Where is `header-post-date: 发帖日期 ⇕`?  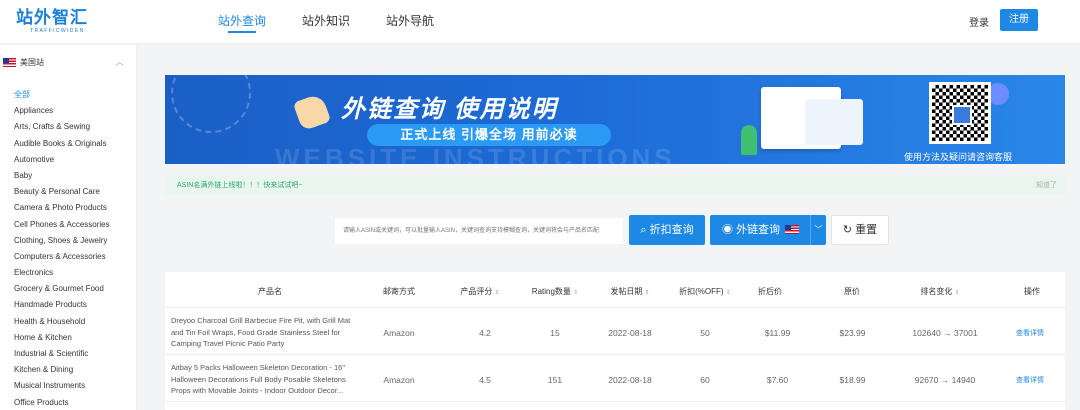 header-post-date: 发帖日期 ⇕ is located at coordinates (630, 291).